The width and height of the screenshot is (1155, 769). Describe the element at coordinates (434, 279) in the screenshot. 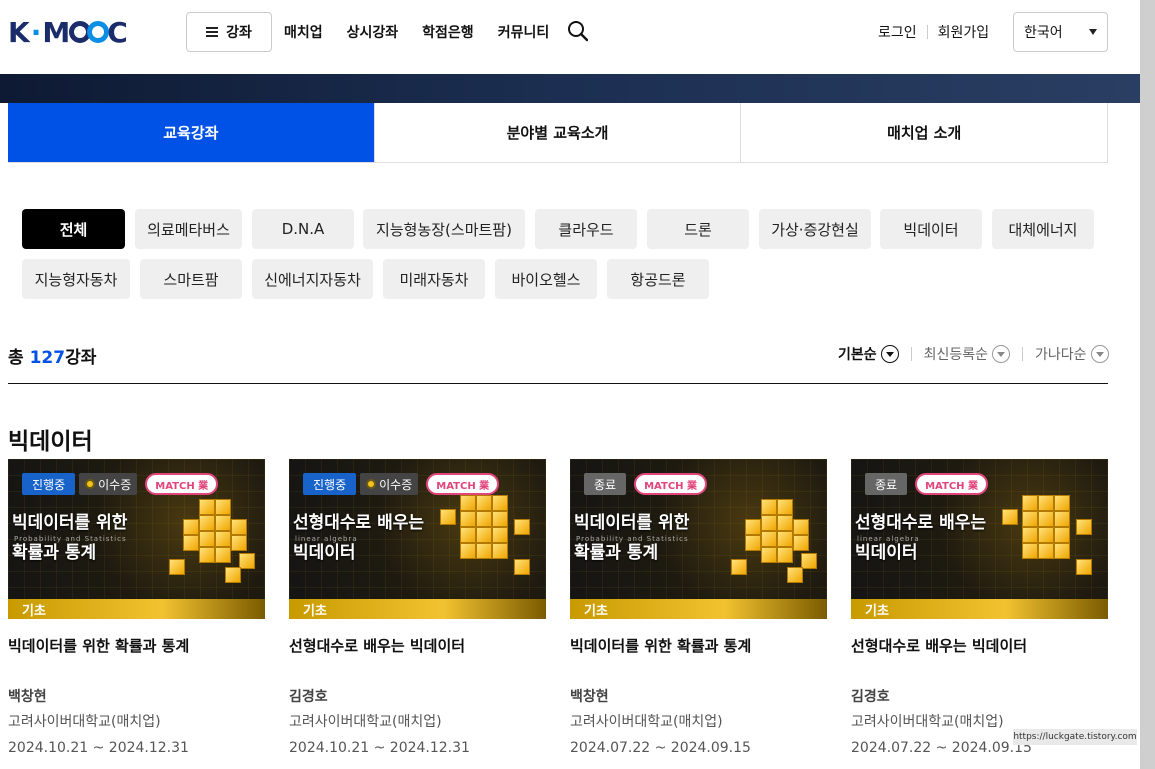

I see `filter-chip: 미래자동차` at that location.